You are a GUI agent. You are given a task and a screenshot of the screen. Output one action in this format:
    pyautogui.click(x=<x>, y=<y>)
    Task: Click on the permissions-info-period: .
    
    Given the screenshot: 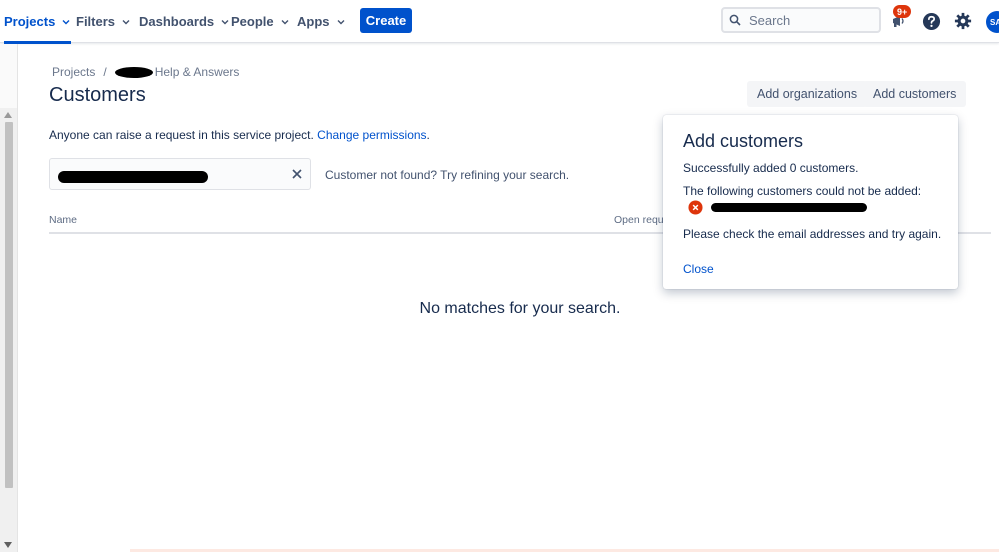 What is the action you would take?
    pyautogui.click(x=428, y=135)
    